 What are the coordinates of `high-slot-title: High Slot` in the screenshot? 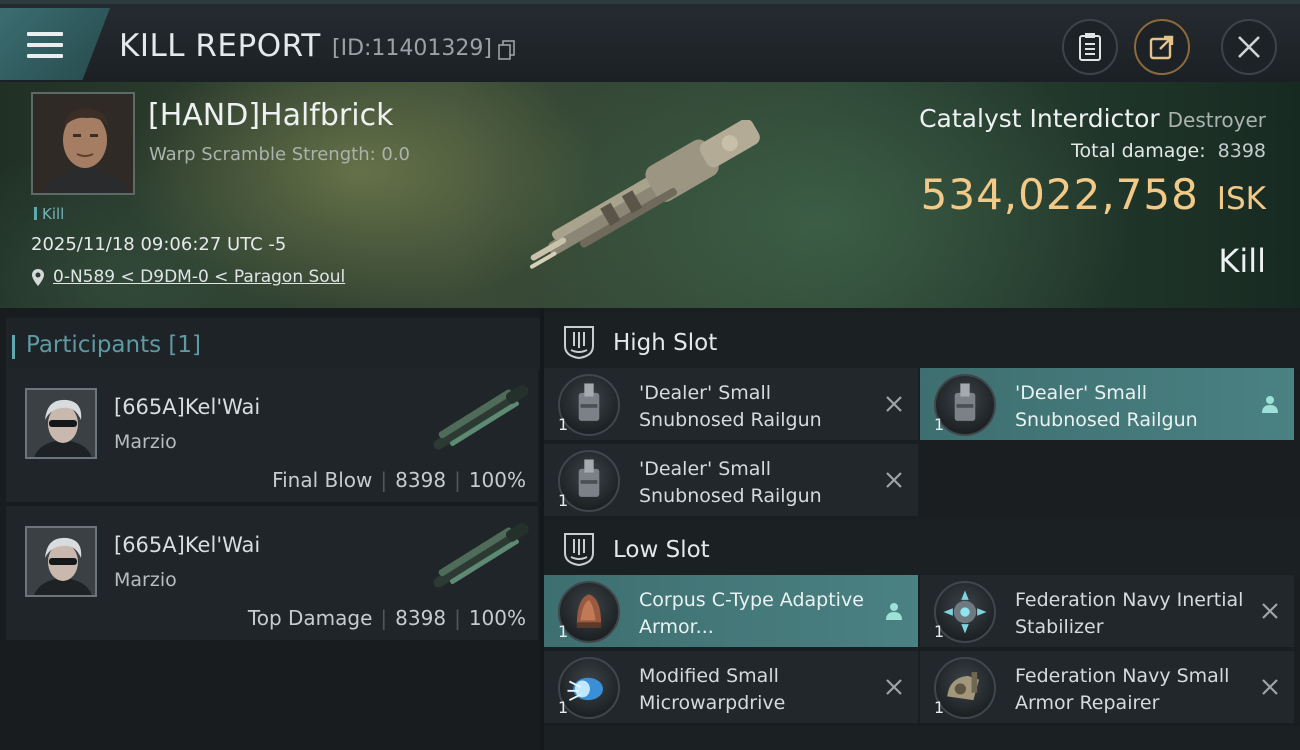 It's located at (665, 343).